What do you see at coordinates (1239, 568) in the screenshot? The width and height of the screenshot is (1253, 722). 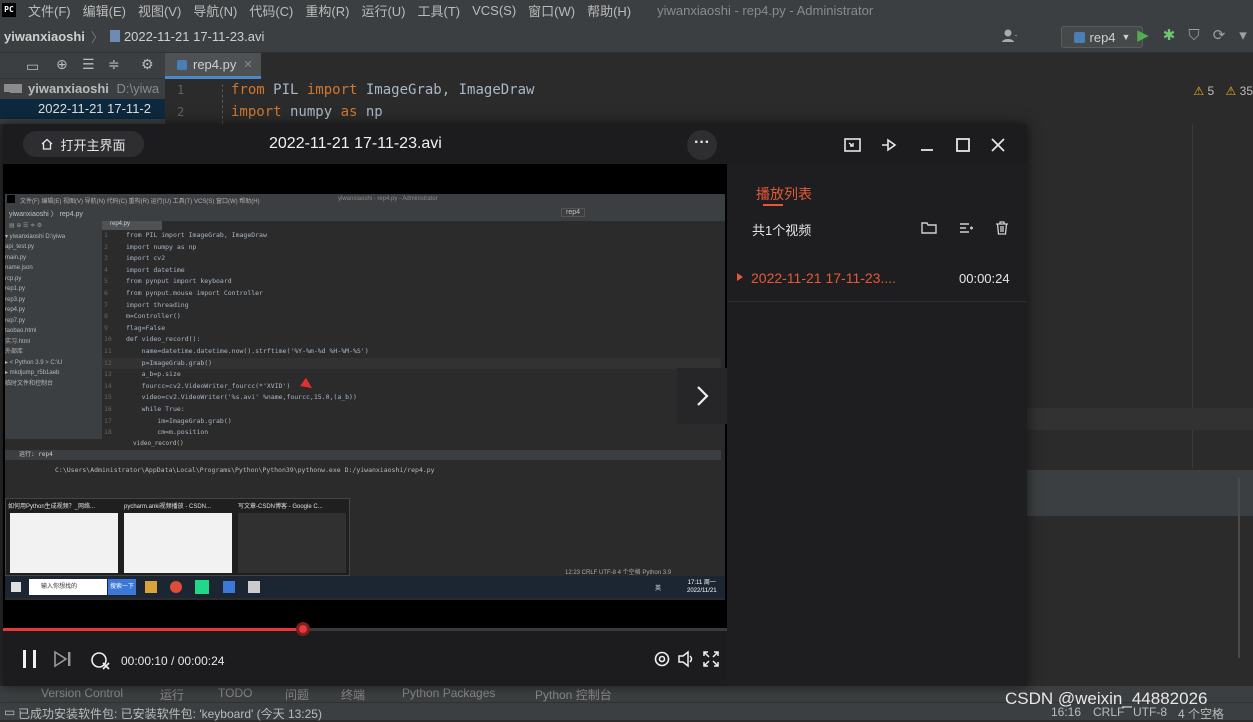 I see `scrollbar` at bounding box center [1239, 568].